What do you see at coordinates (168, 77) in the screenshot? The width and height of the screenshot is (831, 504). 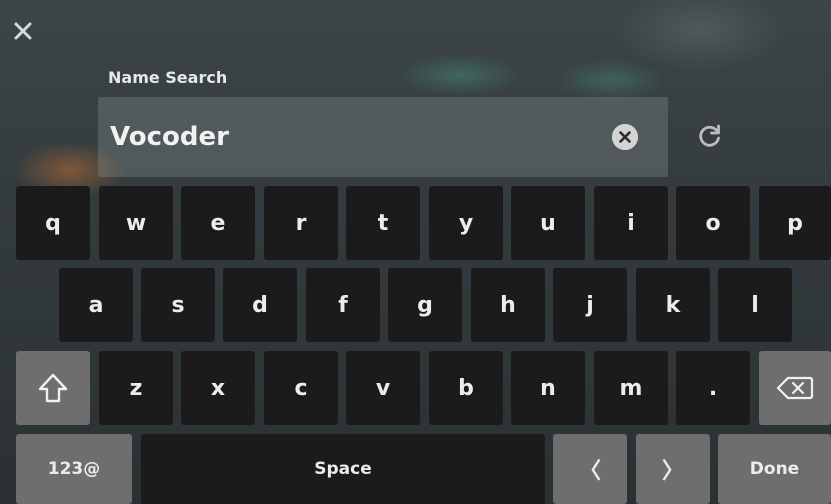 I see `search-label: Name Search` at bounding box center [168, 77].